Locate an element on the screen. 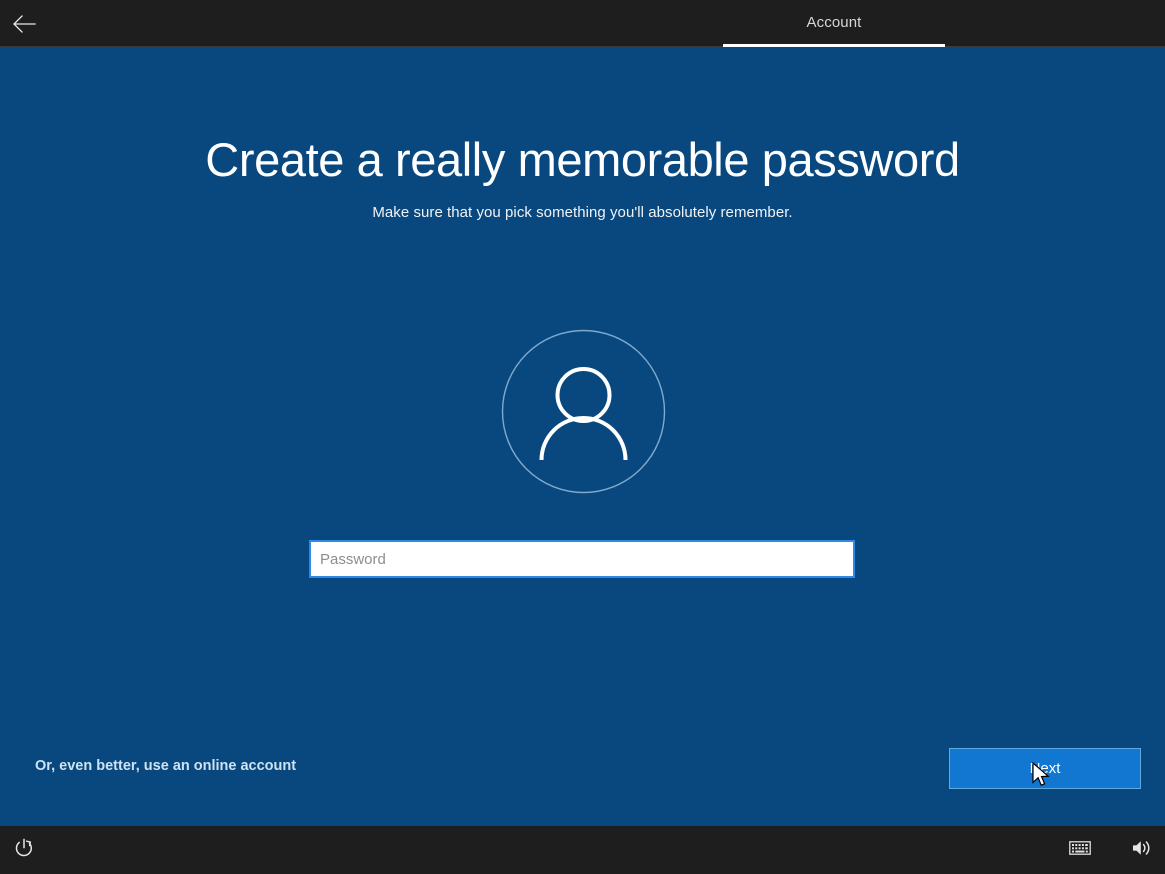 The height and width of the screenshot is (874, 1165). keyboard-button is located at coordinates (1080, 850).